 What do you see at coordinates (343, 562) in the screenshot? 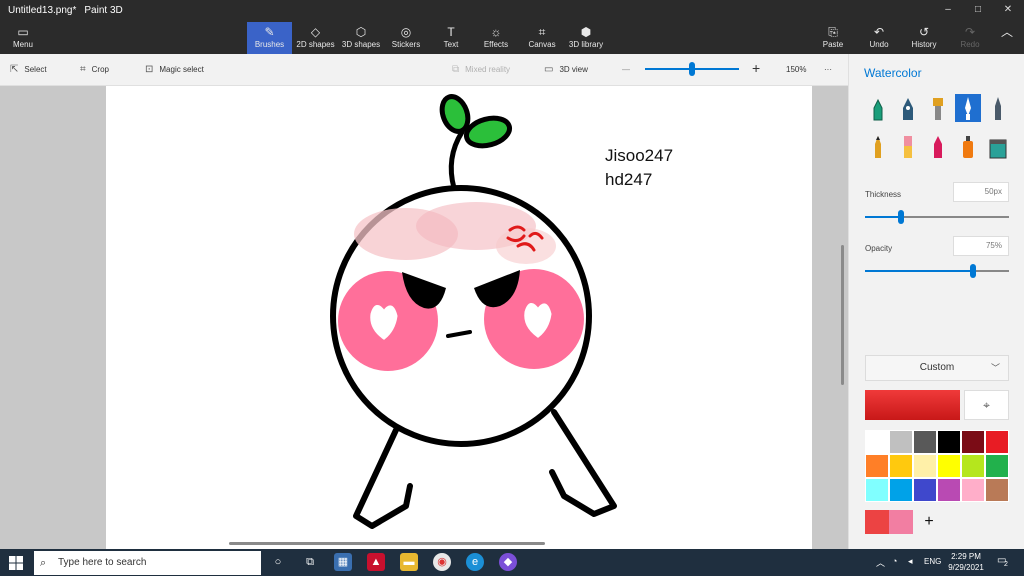
I see `calculator-icon: ▦` at bounding box center [343, 562].